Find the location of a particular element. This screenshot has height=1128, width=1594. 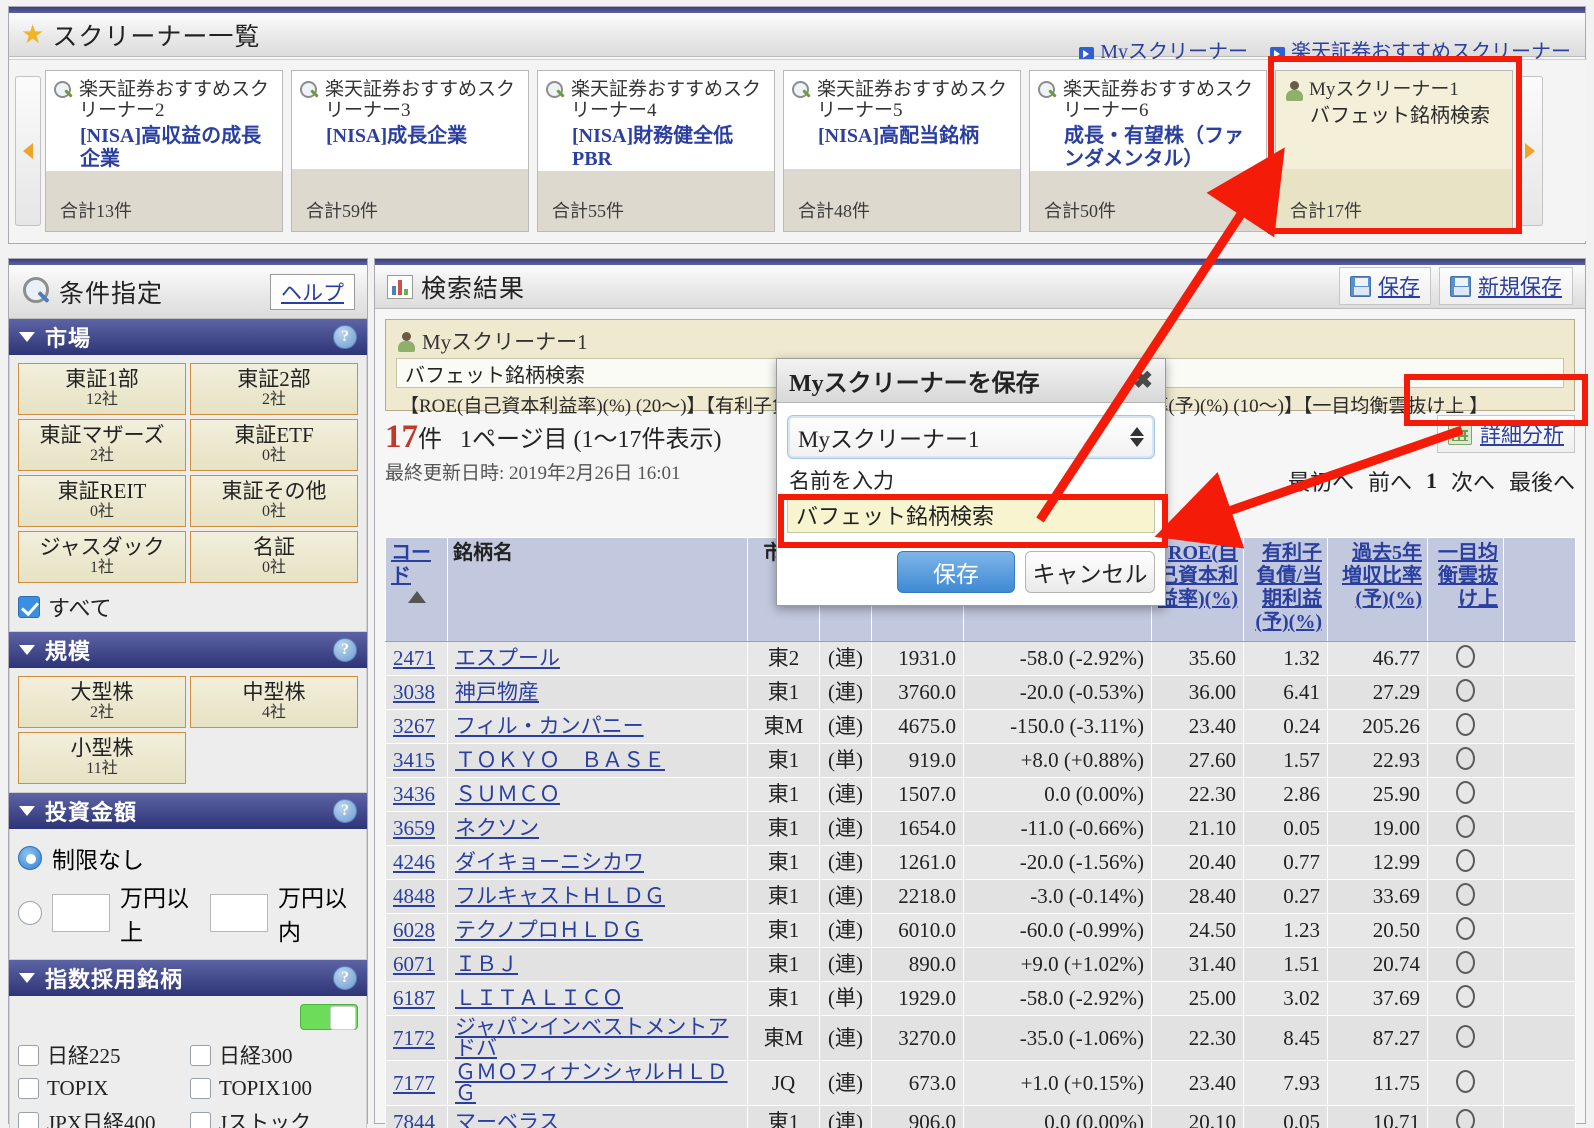

screener-card-my-screener-1: Myスクリーナー1 バフェット銘柄検索 合計17件 is located at coordinates (1394, 150).